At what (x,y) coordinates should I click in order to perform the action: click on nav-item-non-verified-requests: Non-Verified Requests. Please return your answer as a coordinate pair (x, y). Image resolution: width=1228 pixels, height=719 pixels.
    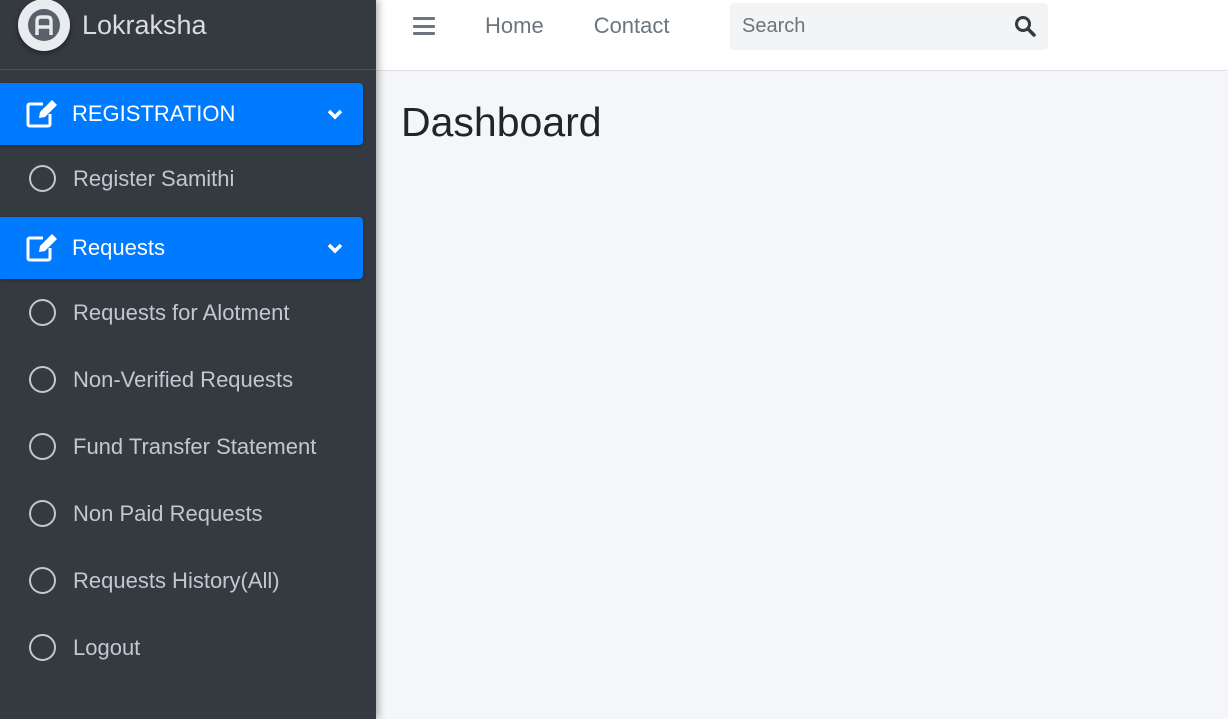
    Looking at the image, I should click on (188, 379).